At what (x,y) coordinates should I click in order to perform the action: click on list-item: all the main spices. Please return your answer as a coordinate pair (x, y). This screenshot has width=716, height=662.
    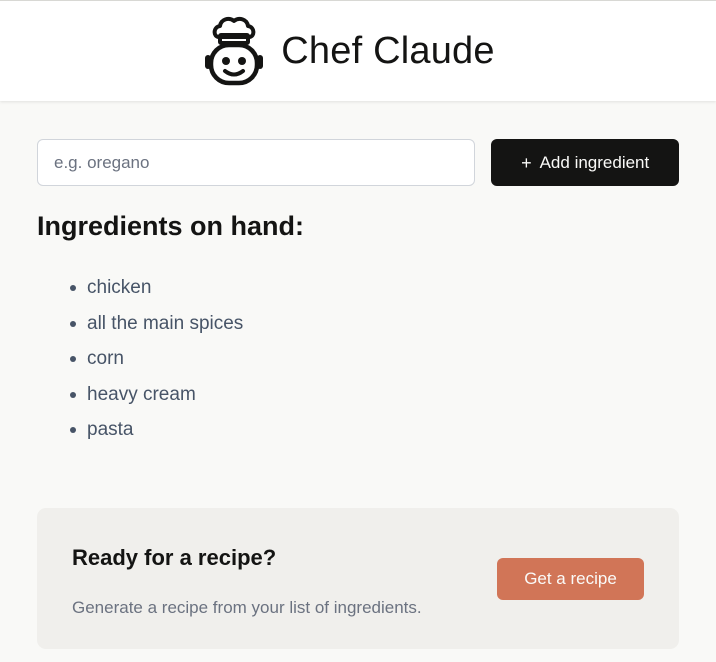
    Looking at the image, I should click on (156, 324).